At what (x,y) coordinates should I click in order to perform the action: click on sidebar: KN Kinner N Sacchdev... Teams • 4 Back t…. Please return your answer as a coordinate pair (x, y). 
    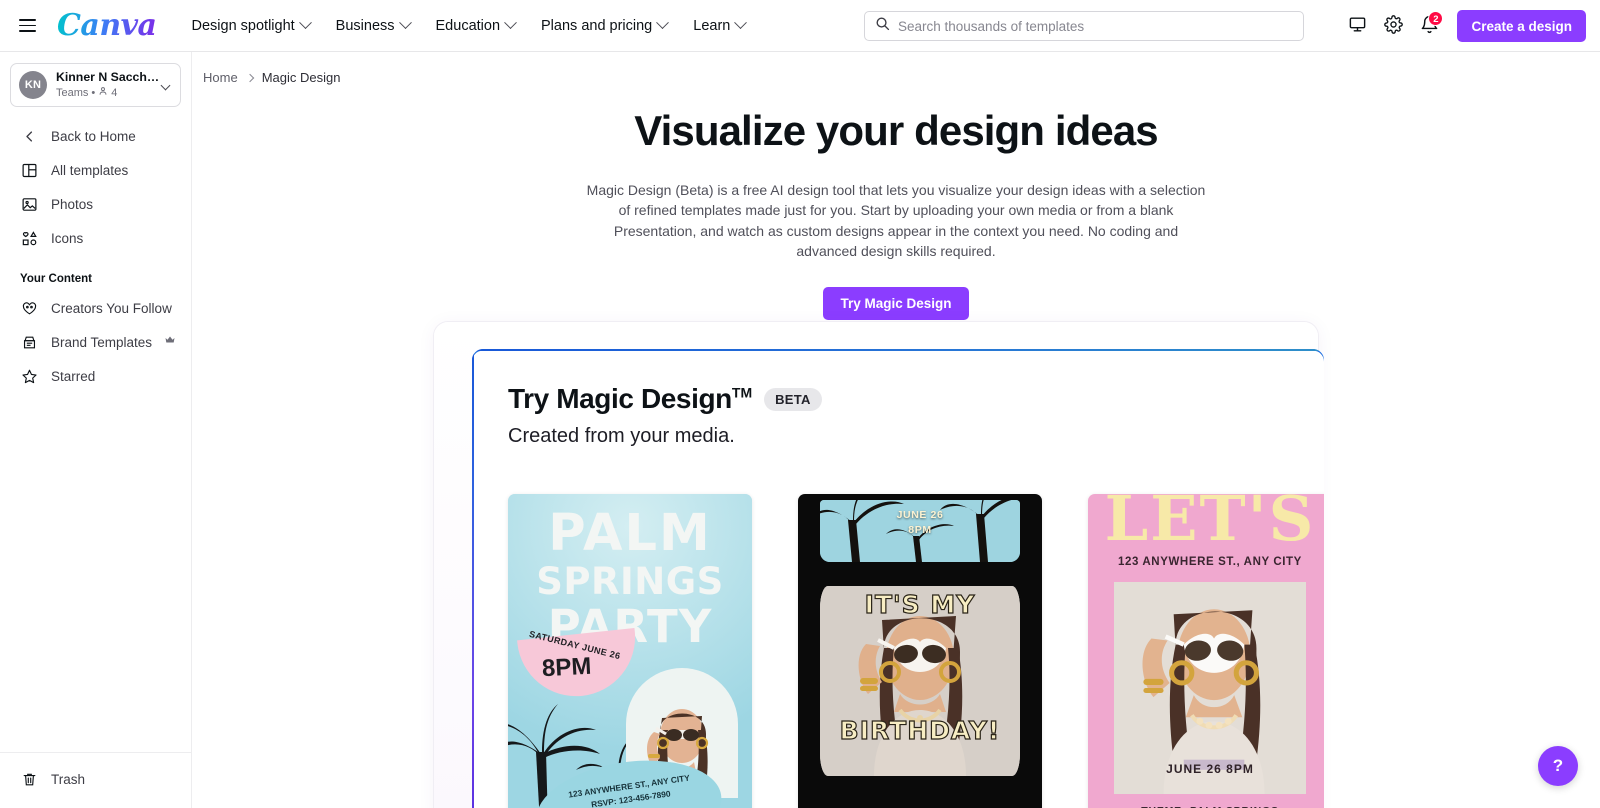
    Looking at the image, I should click on (96, 430).